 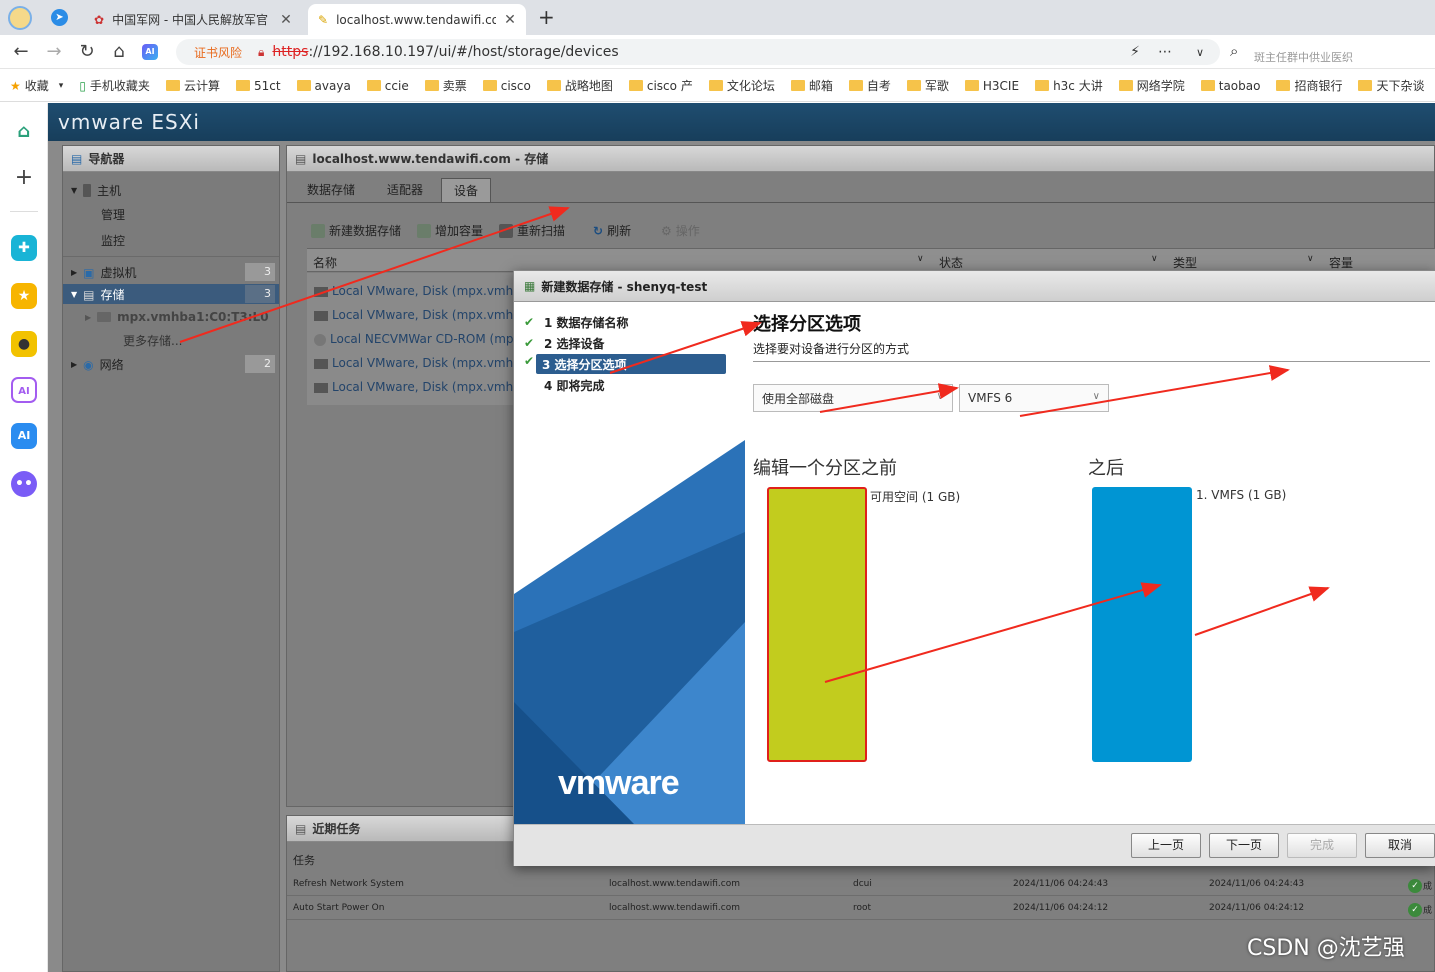 I want to click on plus-app-icon: ✚, so click(x=24, y=248).